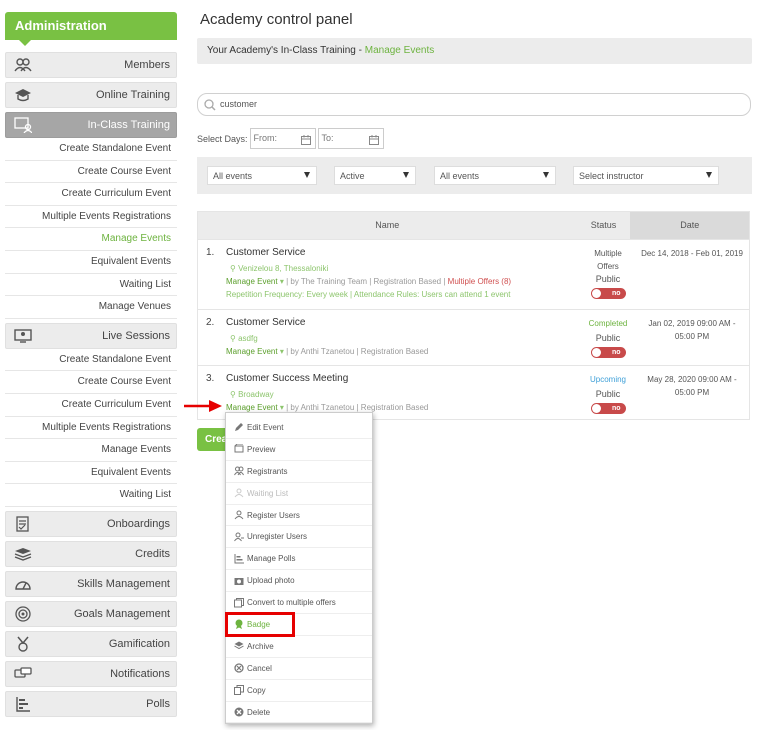 The image size is (759, 730). I want to click on select-days: Select Days: From: To:, so click(290, 138).